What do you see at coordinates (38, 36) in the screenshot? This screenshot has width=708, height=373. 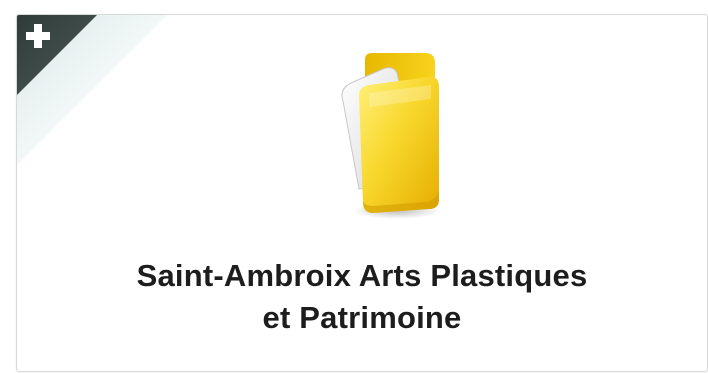 I see `plus-icon` at bounding box center [38, 36].